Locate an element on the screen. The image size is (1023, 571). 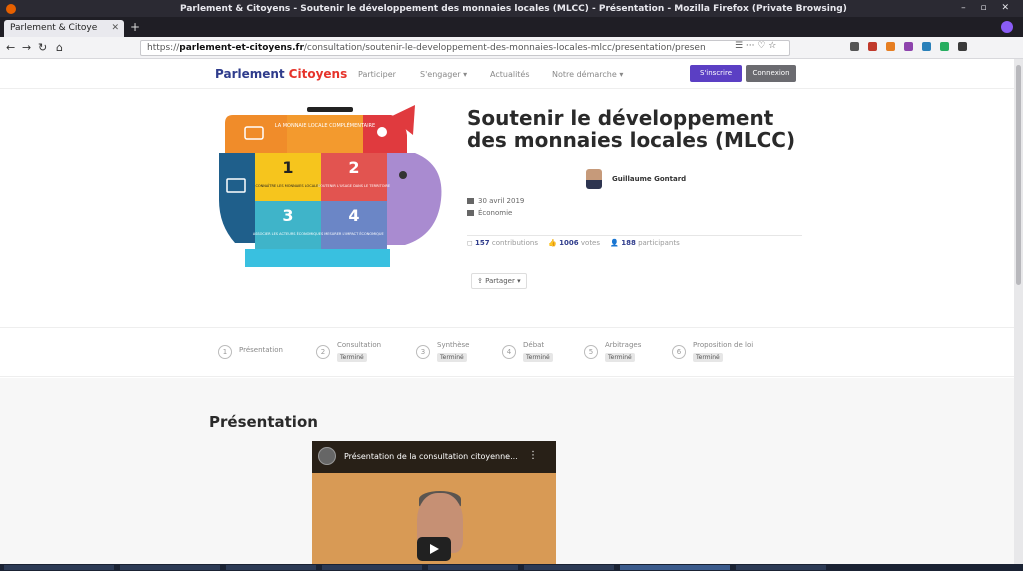
extension-icons is located at coordinates (908, 46).